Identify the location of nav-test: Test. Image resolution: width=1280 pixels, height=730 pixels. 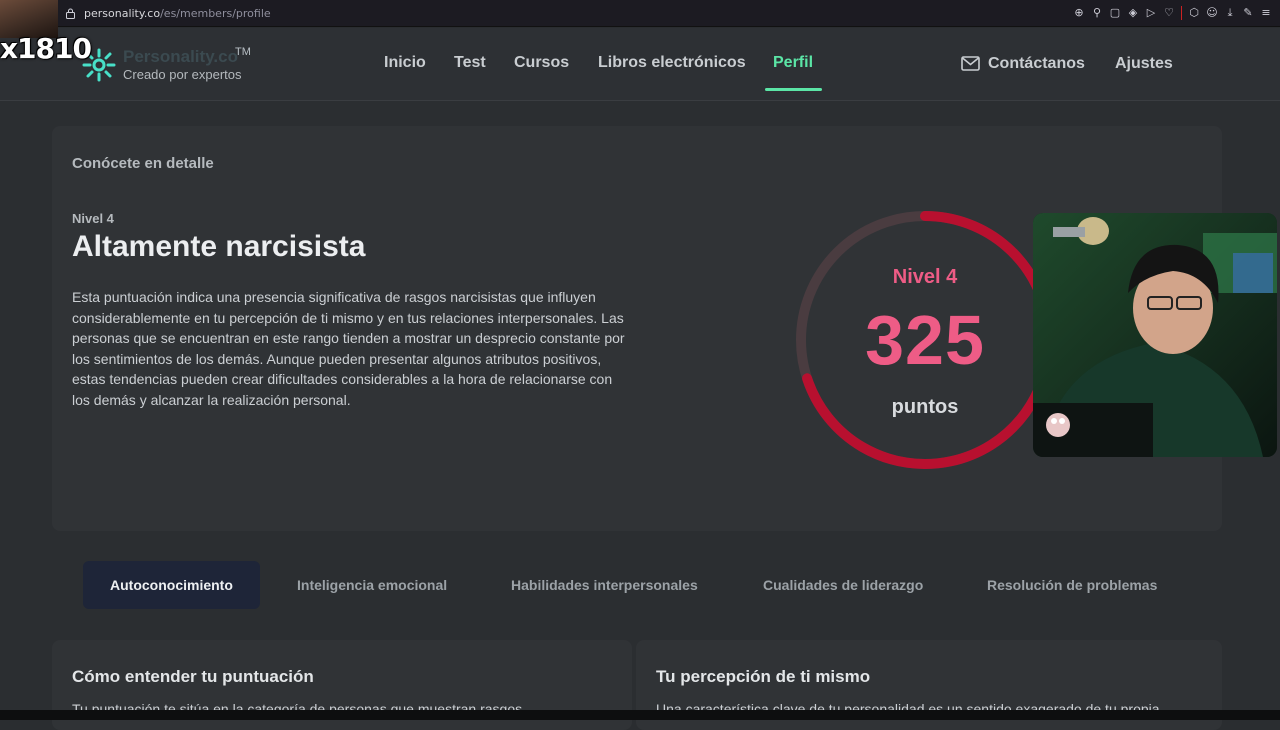
(470, 63).